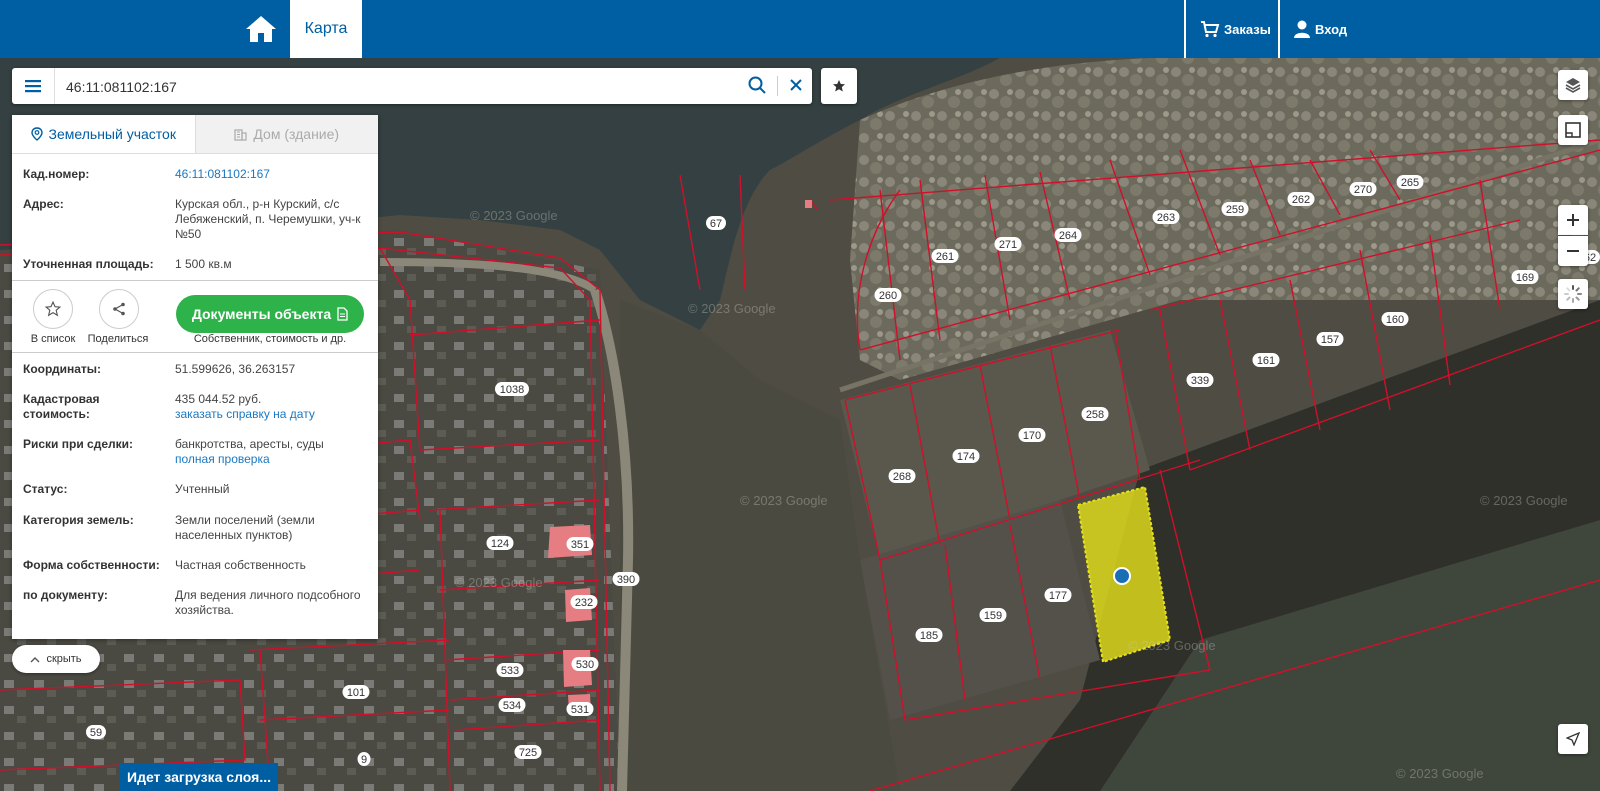 Image resolution: width=1600 pixels, height=791 pixels. What do you see at coordinates (929, 635) in the screenshot?
I see `parcel-number-label: 185` at bounding box center [929, 635].